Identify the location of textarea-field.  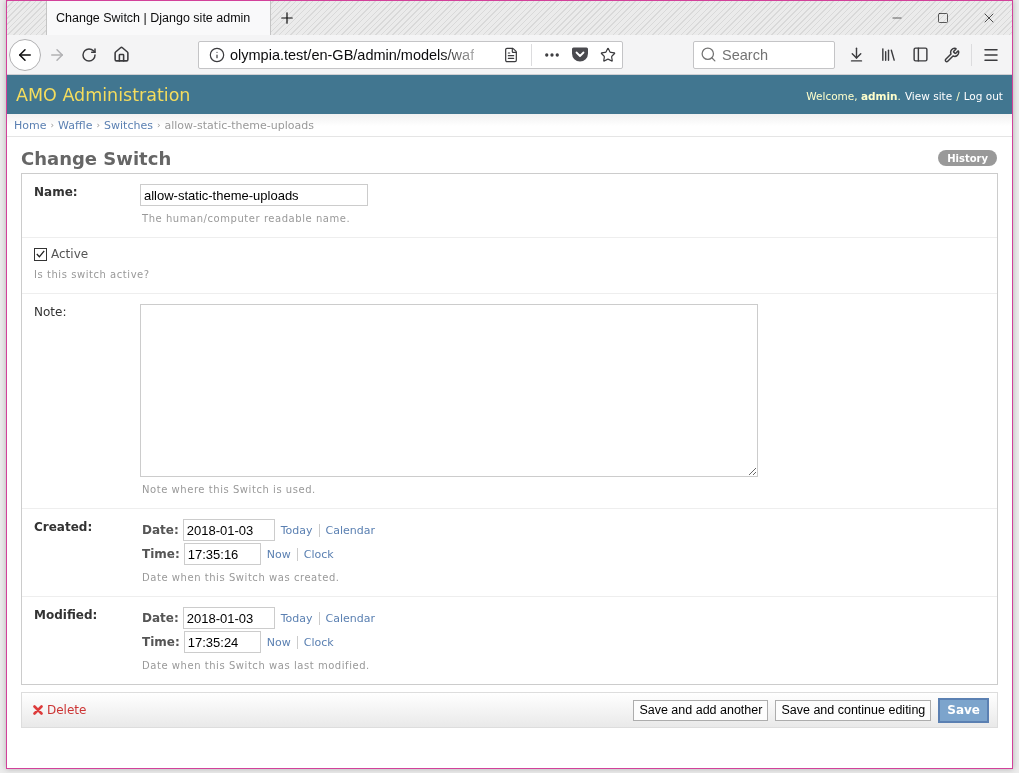
(449, 390).